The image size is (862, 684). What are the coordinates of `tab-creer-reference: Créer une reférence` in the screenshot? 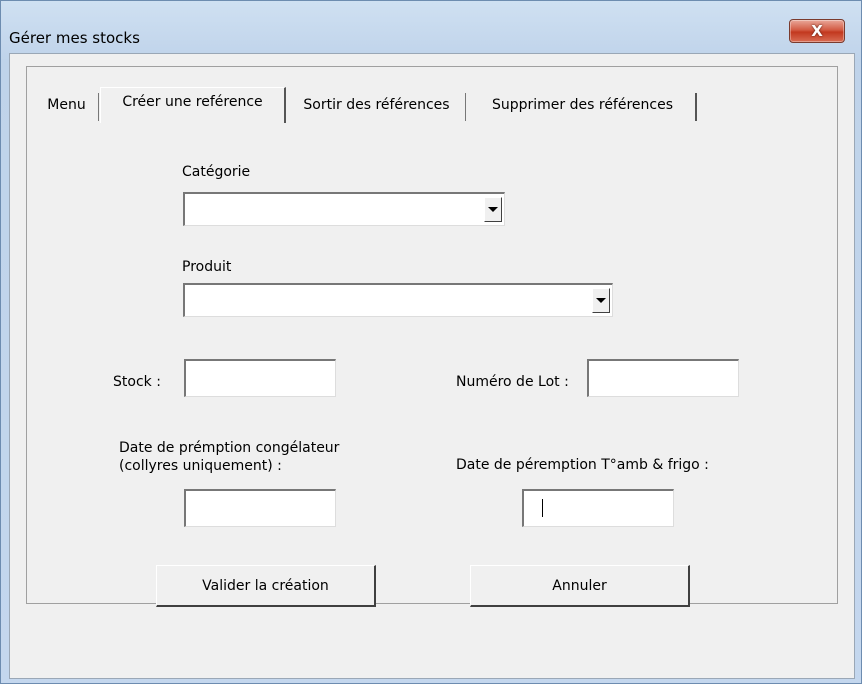 It's located at (193, 105).